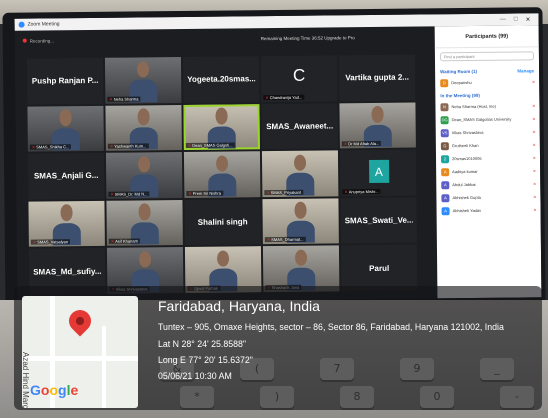 This screenshot has height=418, width=548. Describe the element at coordinates (488, 197) in the screenshot. I see `participant-row: A Abhishek Gupta ✕` at that location.